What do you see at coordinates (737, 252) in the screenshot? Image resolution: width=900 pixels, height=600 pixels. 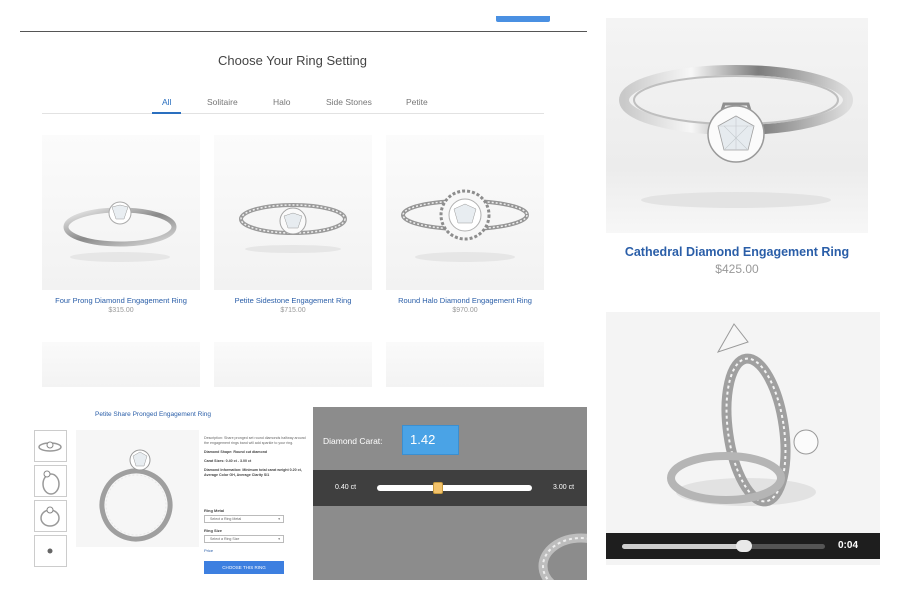 I see `featured-ring-name: Cathedral Diamond Engagement Ring` at bounding box center [737, 252].